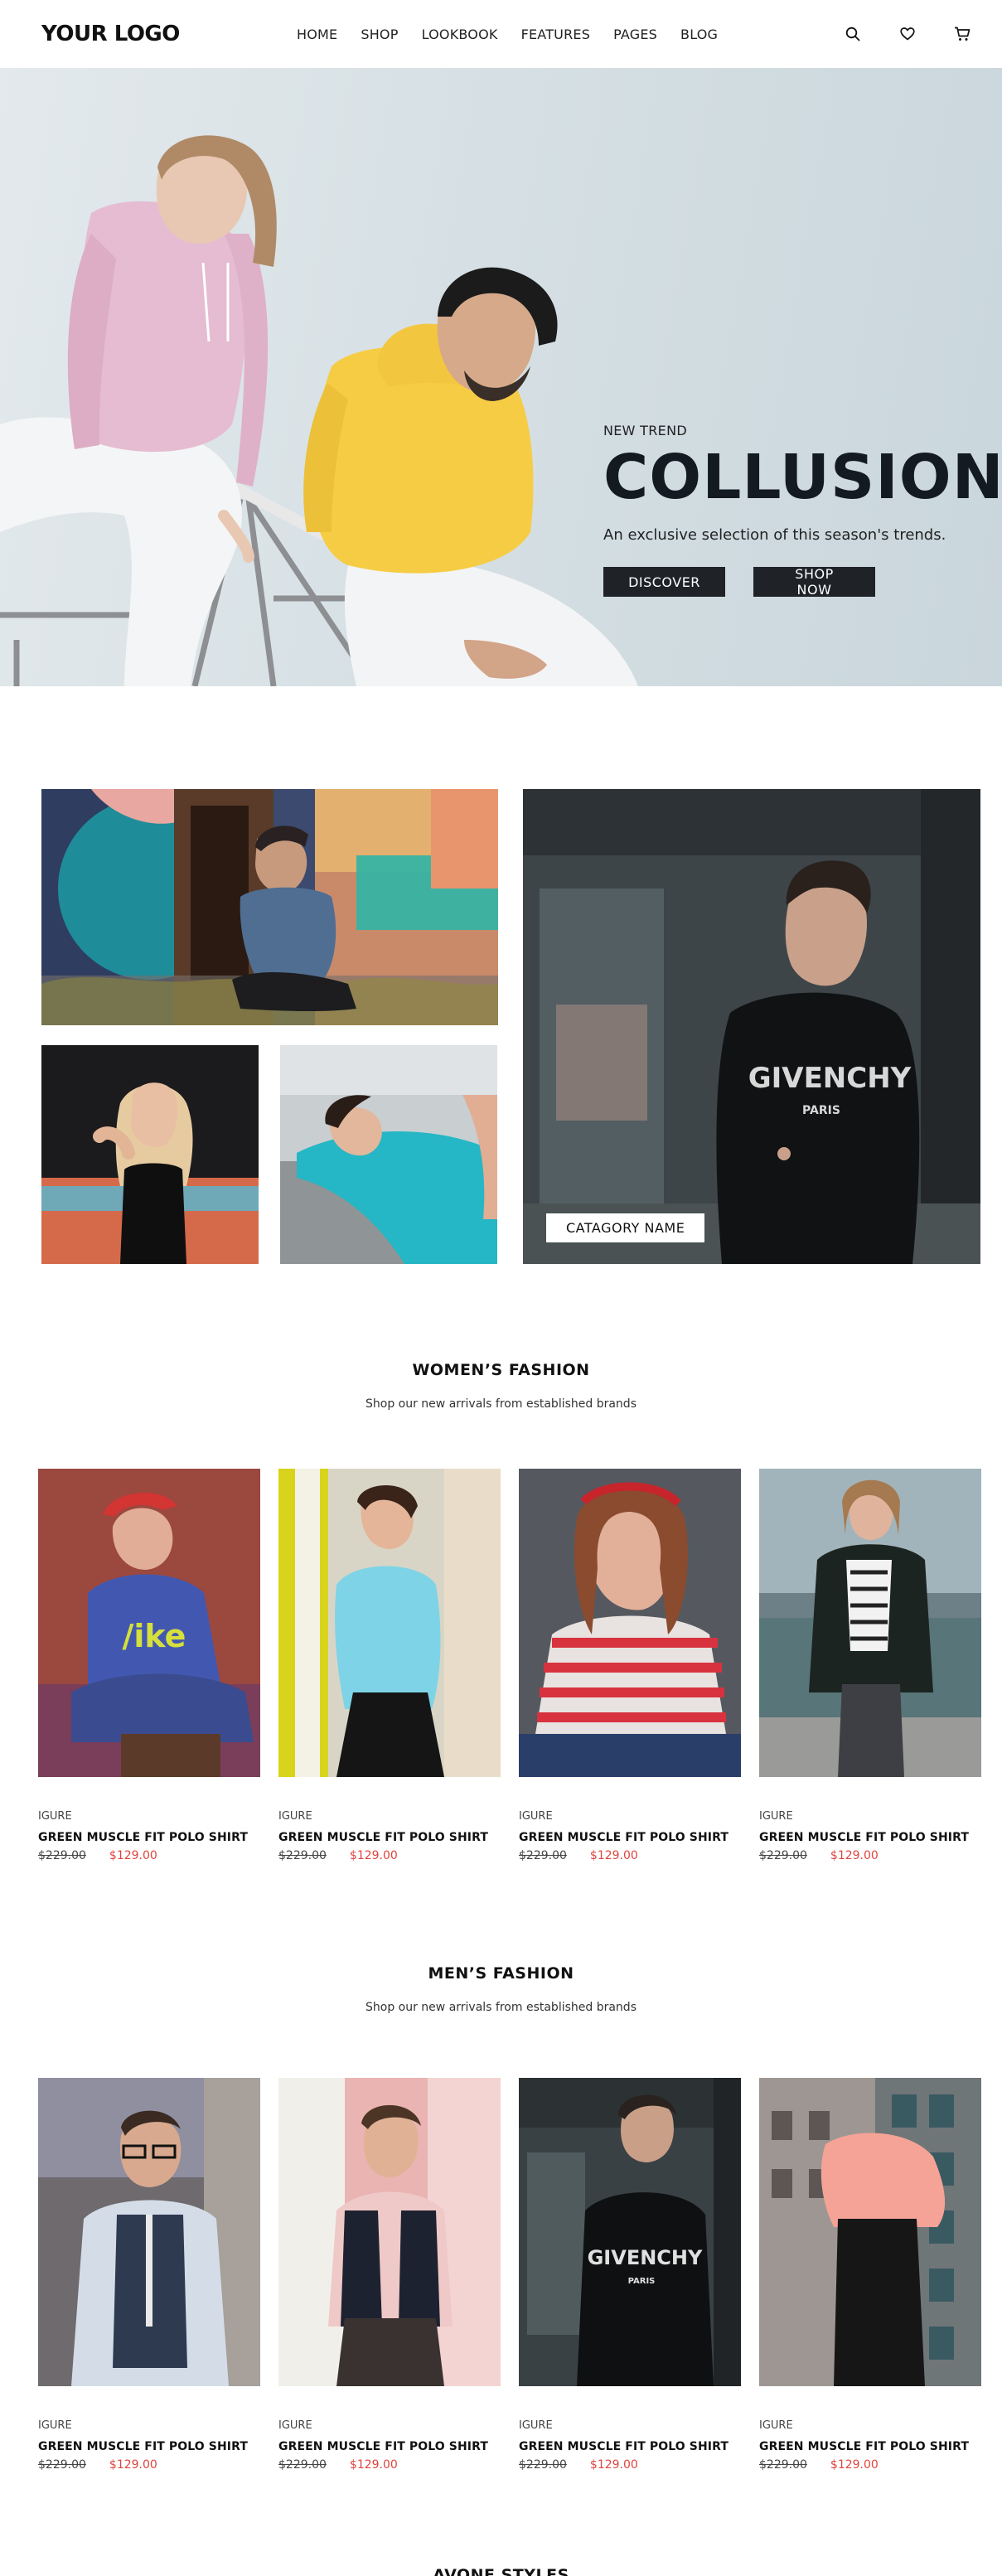 The height and width of the screenshot is (2576, 1002). Describe the element at coordinates (111, 34) in the screenshot. I see `logo: YOUR LOGO` at that location.